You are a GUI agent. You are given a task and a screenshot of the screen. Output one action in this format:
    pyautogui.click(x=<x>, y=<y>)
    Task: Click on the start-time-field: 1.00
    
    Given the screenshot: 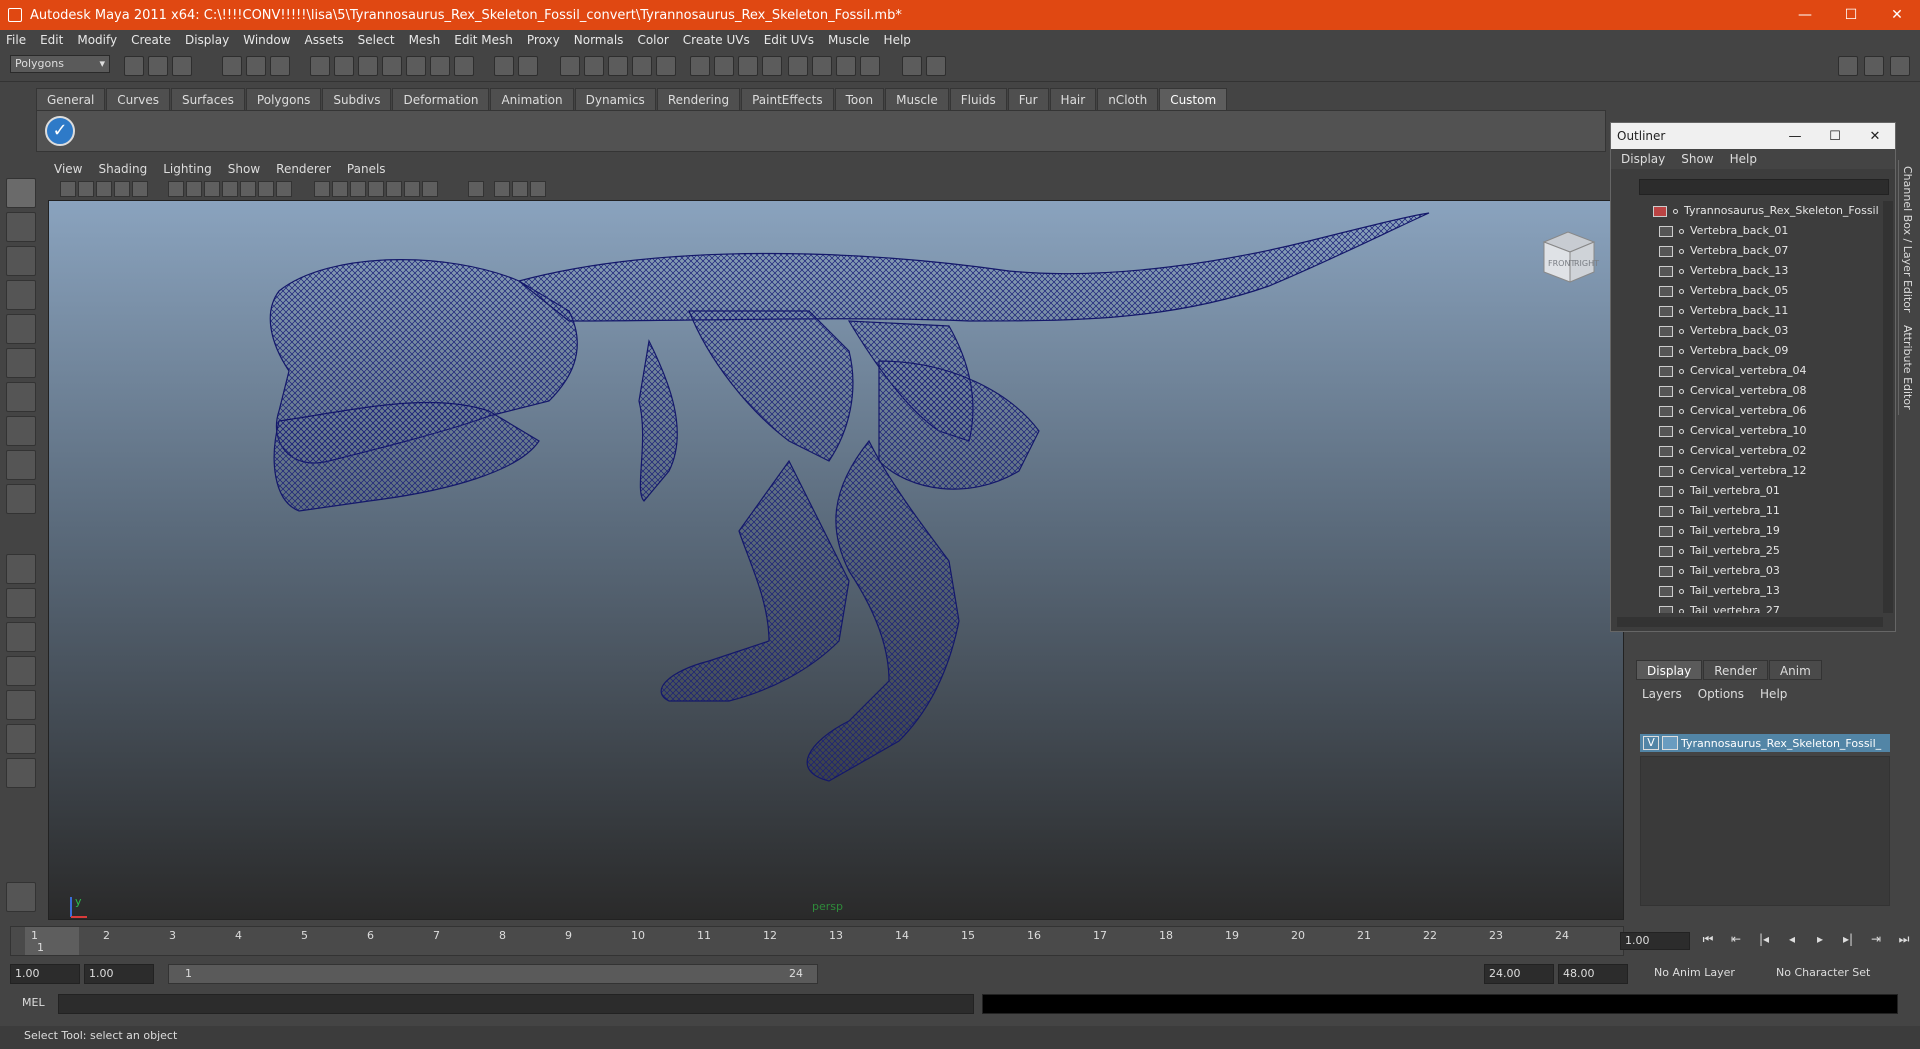 What is the action you would take?
    pyautogui.click(x=45, y=974)
    